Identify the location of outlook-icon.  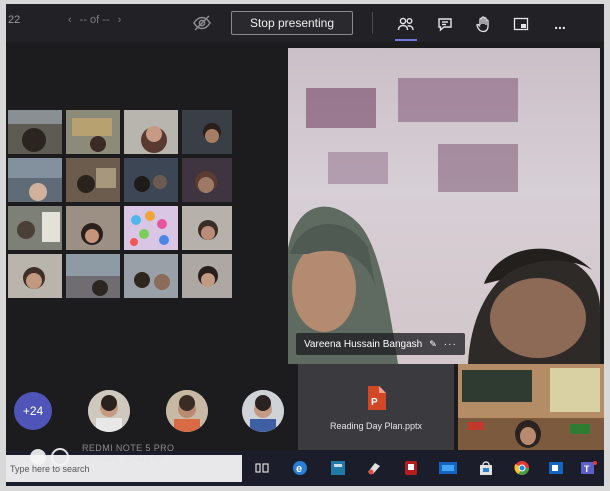
(556, 468).